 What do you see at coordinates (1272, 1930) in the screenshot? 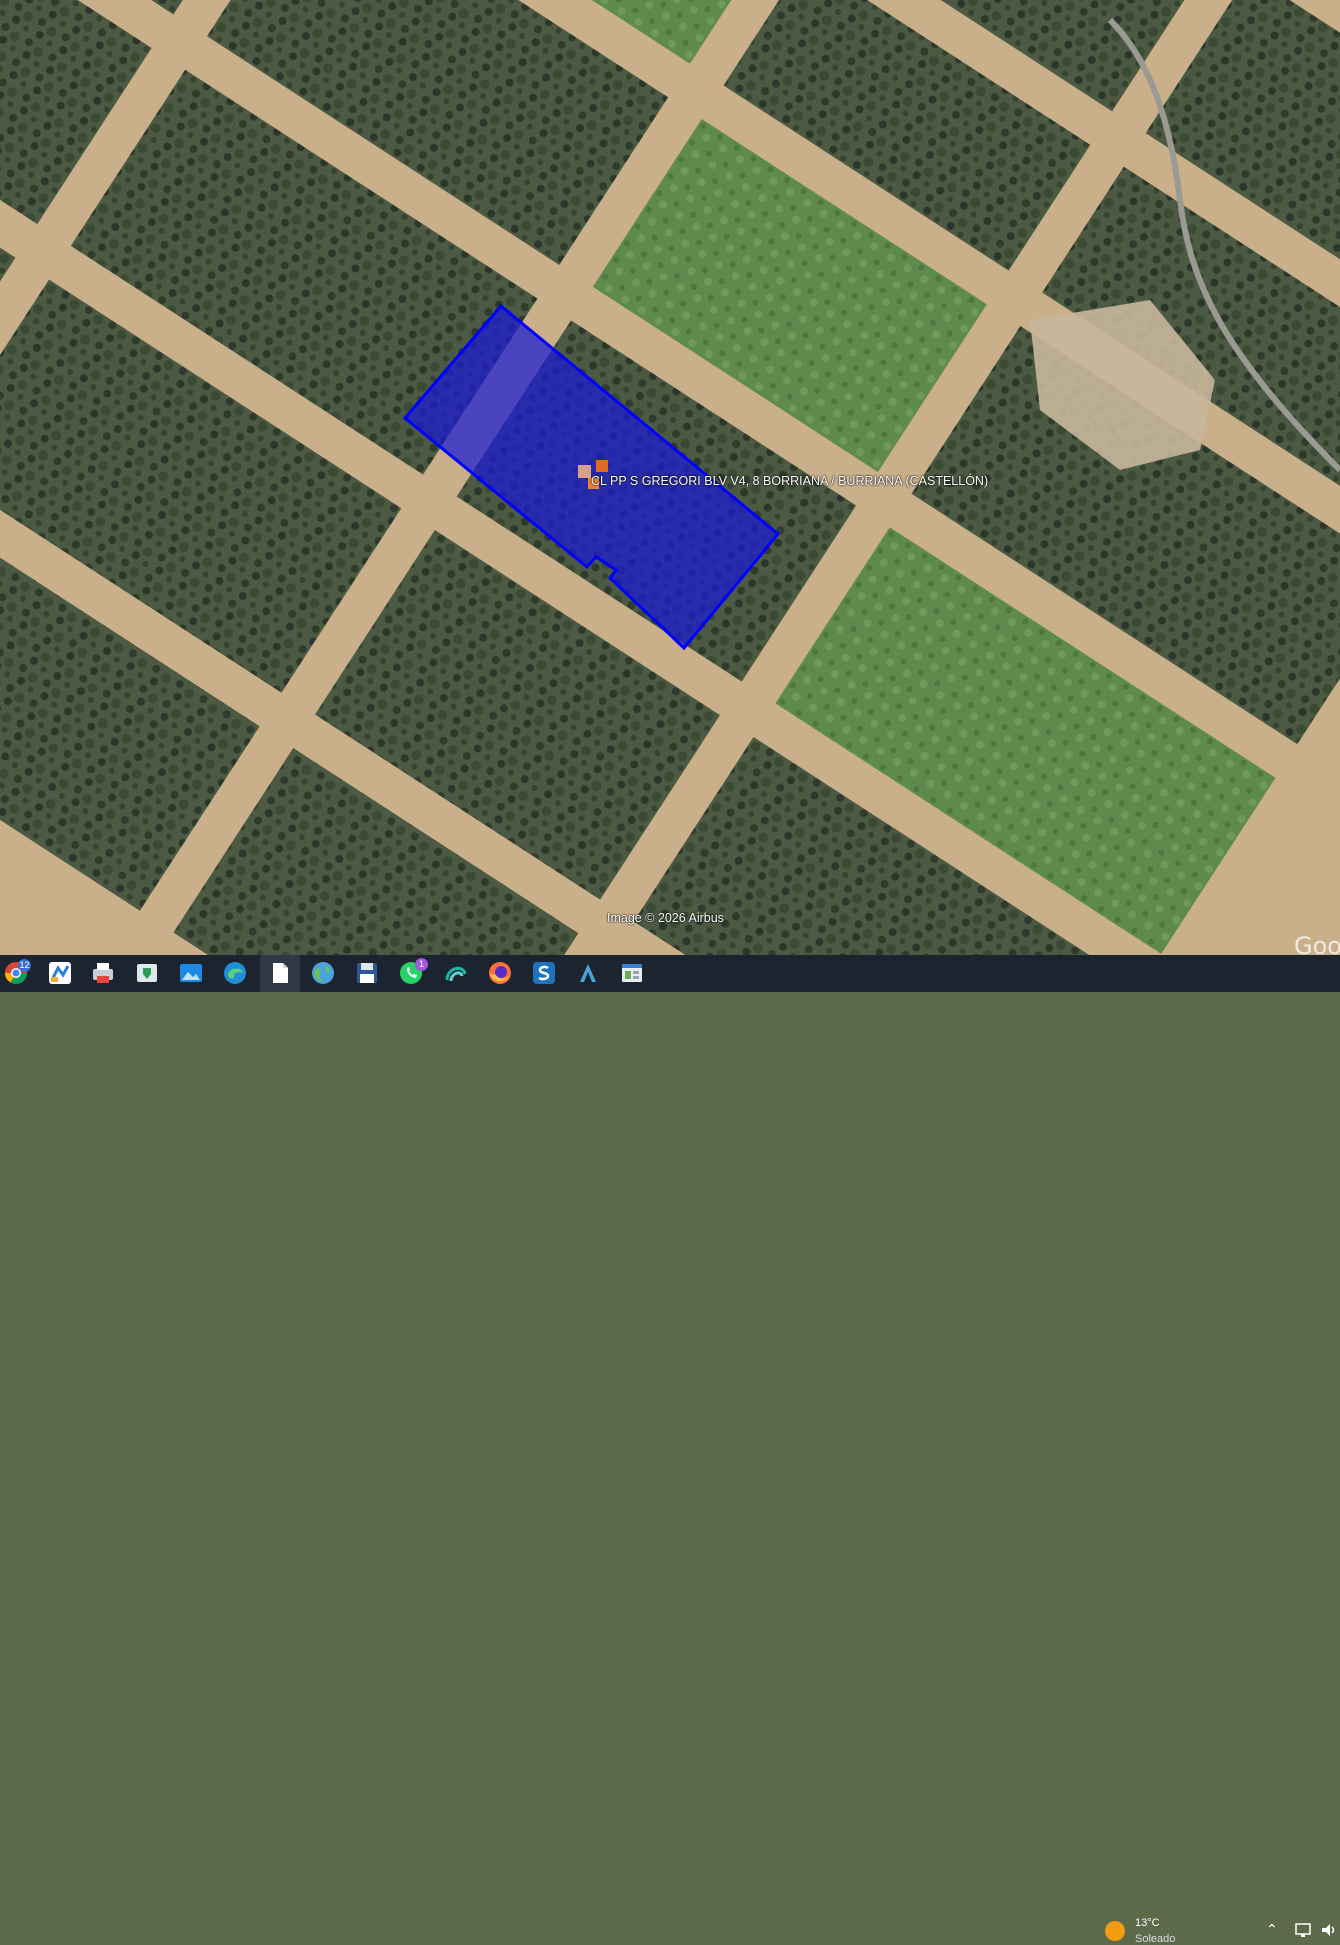
I see `chevron-up-icon: ⌃` at bounding box center [1272, 1930].